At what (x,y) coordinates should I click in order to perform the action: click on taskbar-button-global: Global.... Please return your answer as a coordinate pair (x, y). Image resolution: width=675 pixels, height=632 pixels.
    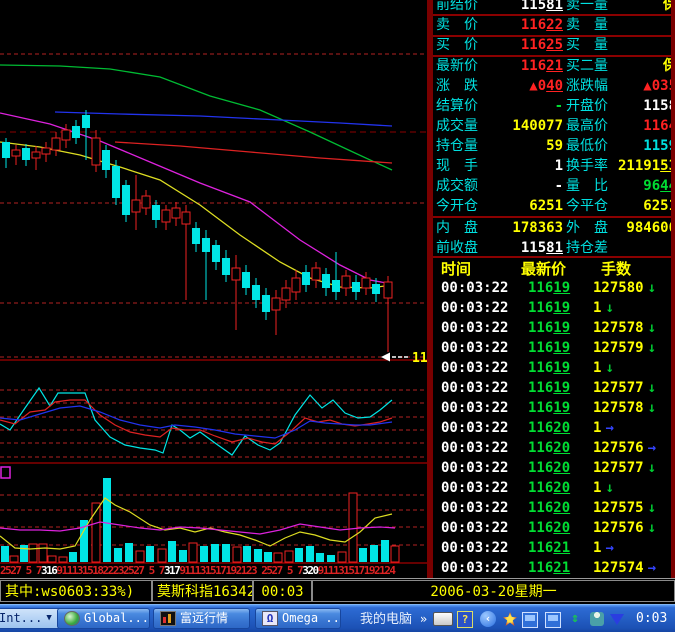
    Looking at the image, I should click on (103, 618).